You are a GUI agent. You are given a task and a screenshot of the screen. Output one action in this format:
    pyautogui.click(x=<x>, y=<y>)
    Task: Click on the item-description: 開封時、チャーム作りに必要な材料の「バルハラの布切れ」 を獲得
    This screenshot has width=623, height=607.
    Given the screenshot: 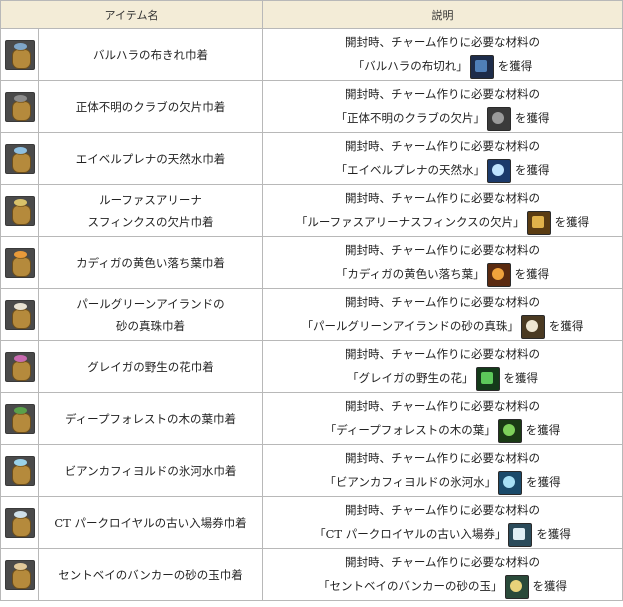 What is the action you would take?
    pyautogui.click(x=442, y=54)
    